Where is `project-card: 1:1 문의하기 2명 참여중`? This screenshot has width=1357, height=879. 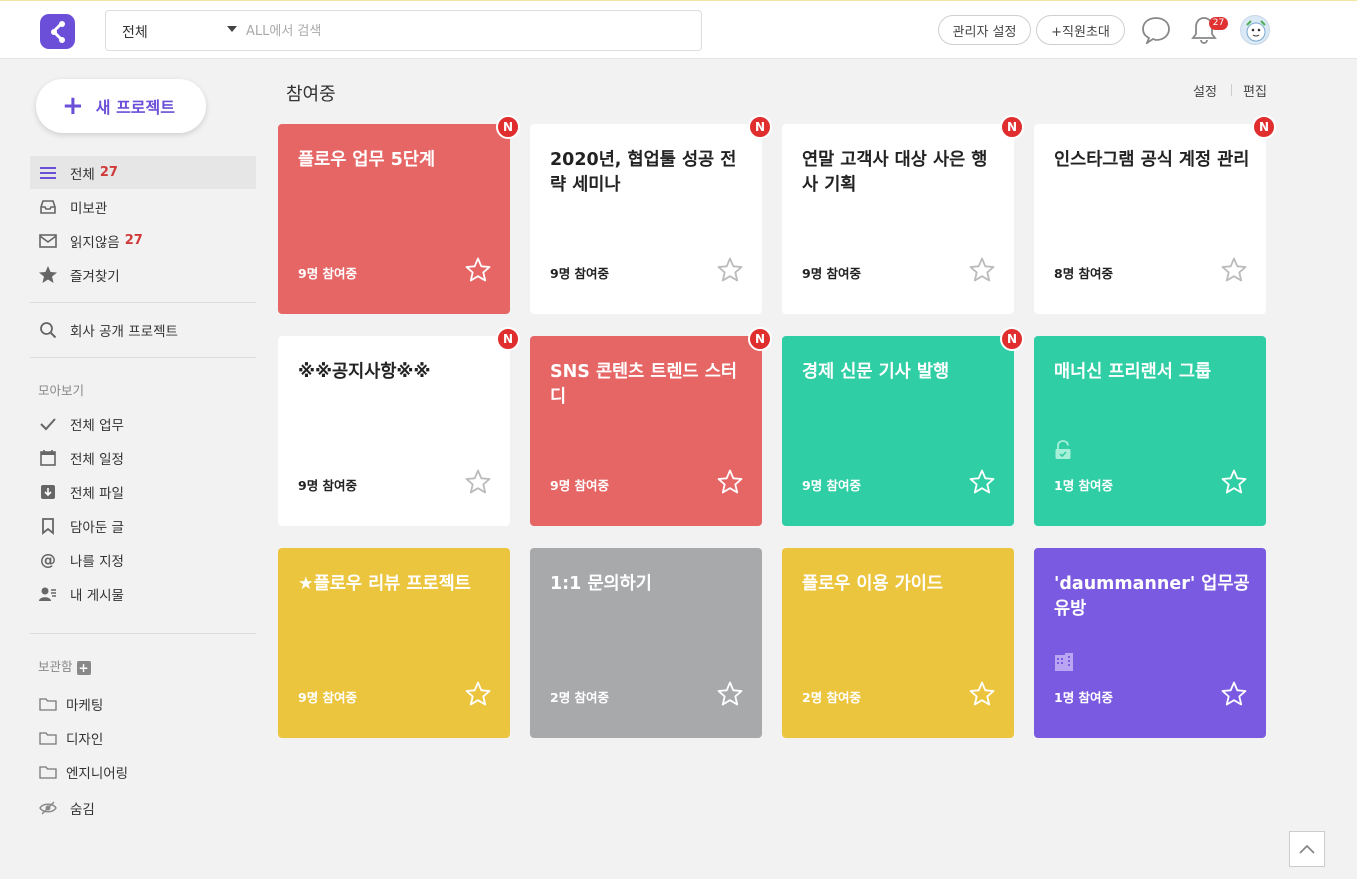 project-card: 1:1 문의하기 2명 참여중 is located at coordinates (646, 643).